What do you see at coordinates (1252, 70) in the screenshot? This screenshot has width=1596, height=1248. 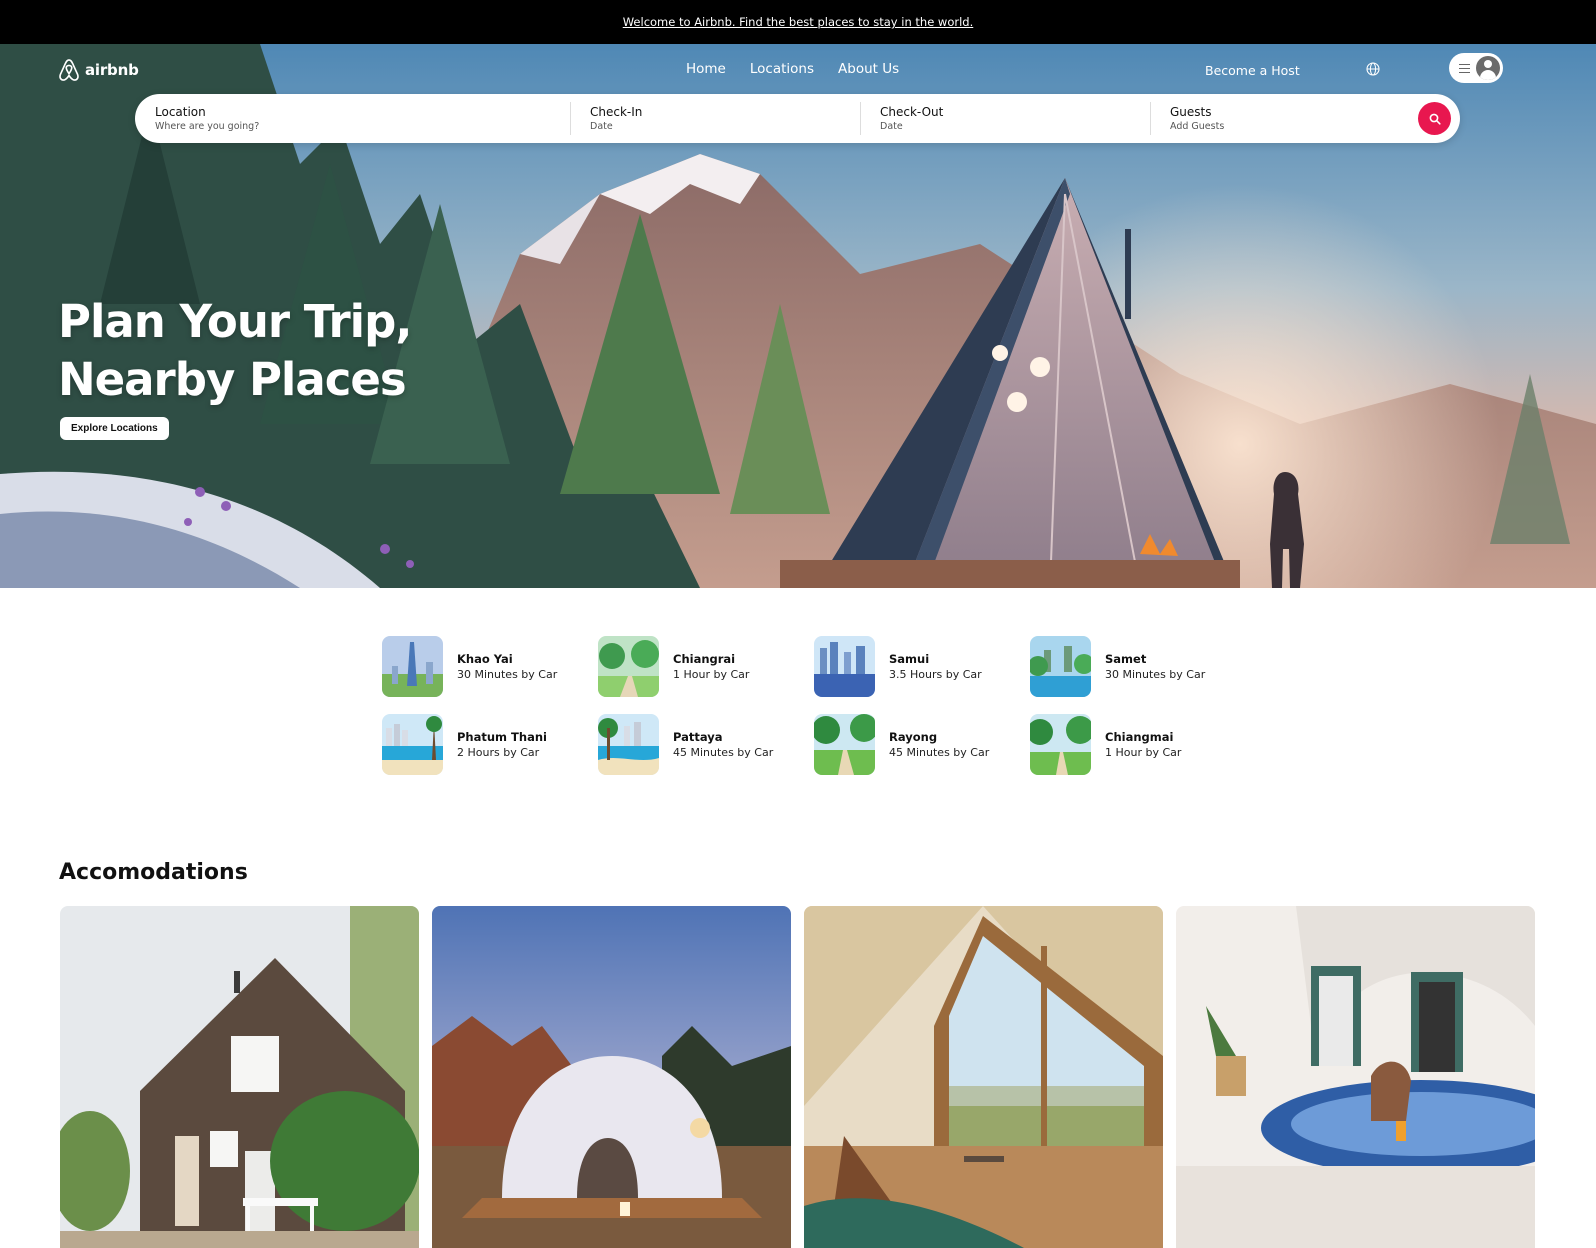 I see `become-host-link: Become a Host` at bounding box center [1252, 70].